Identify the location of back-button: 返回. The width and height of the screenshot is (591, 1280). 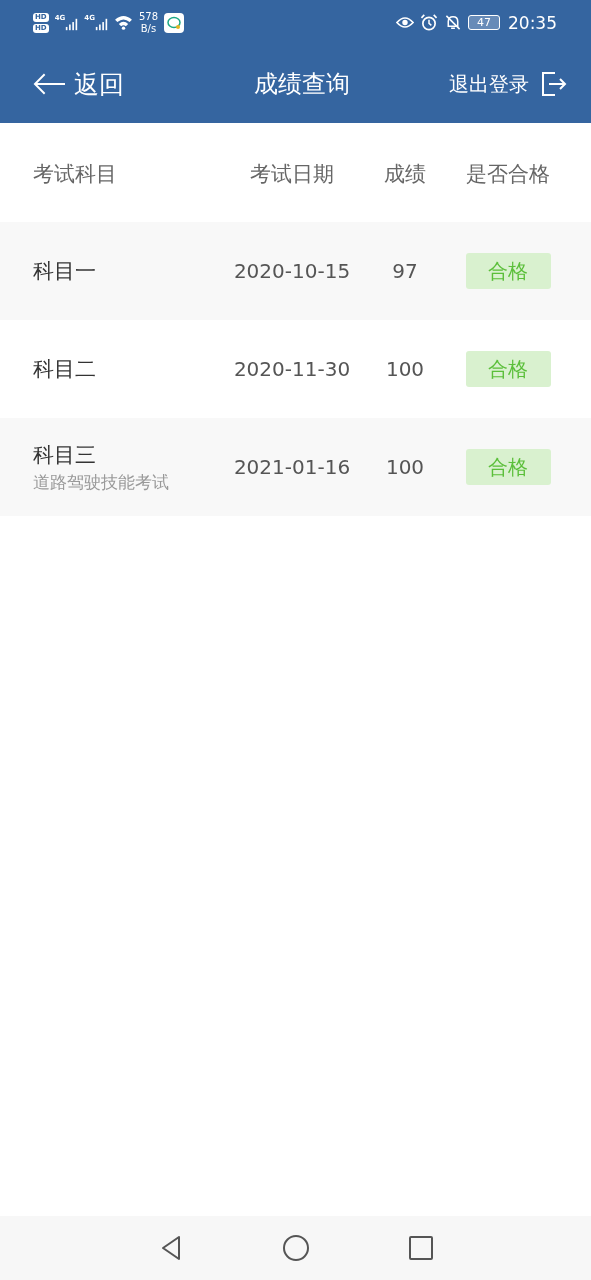
(78, 84).